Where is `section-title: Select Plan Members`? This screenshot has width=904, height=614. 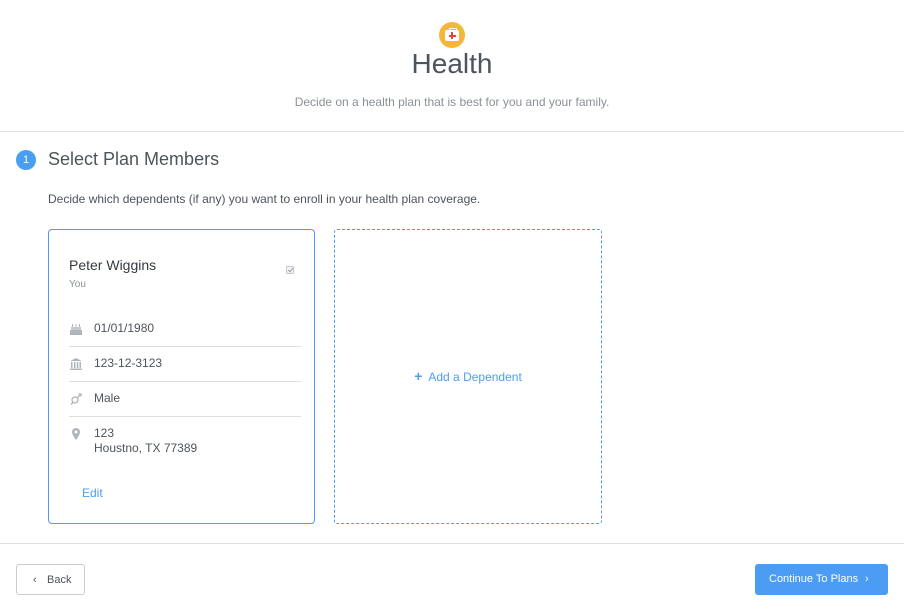
section-title: Select Plan Members is located at coordinates (134, 159).